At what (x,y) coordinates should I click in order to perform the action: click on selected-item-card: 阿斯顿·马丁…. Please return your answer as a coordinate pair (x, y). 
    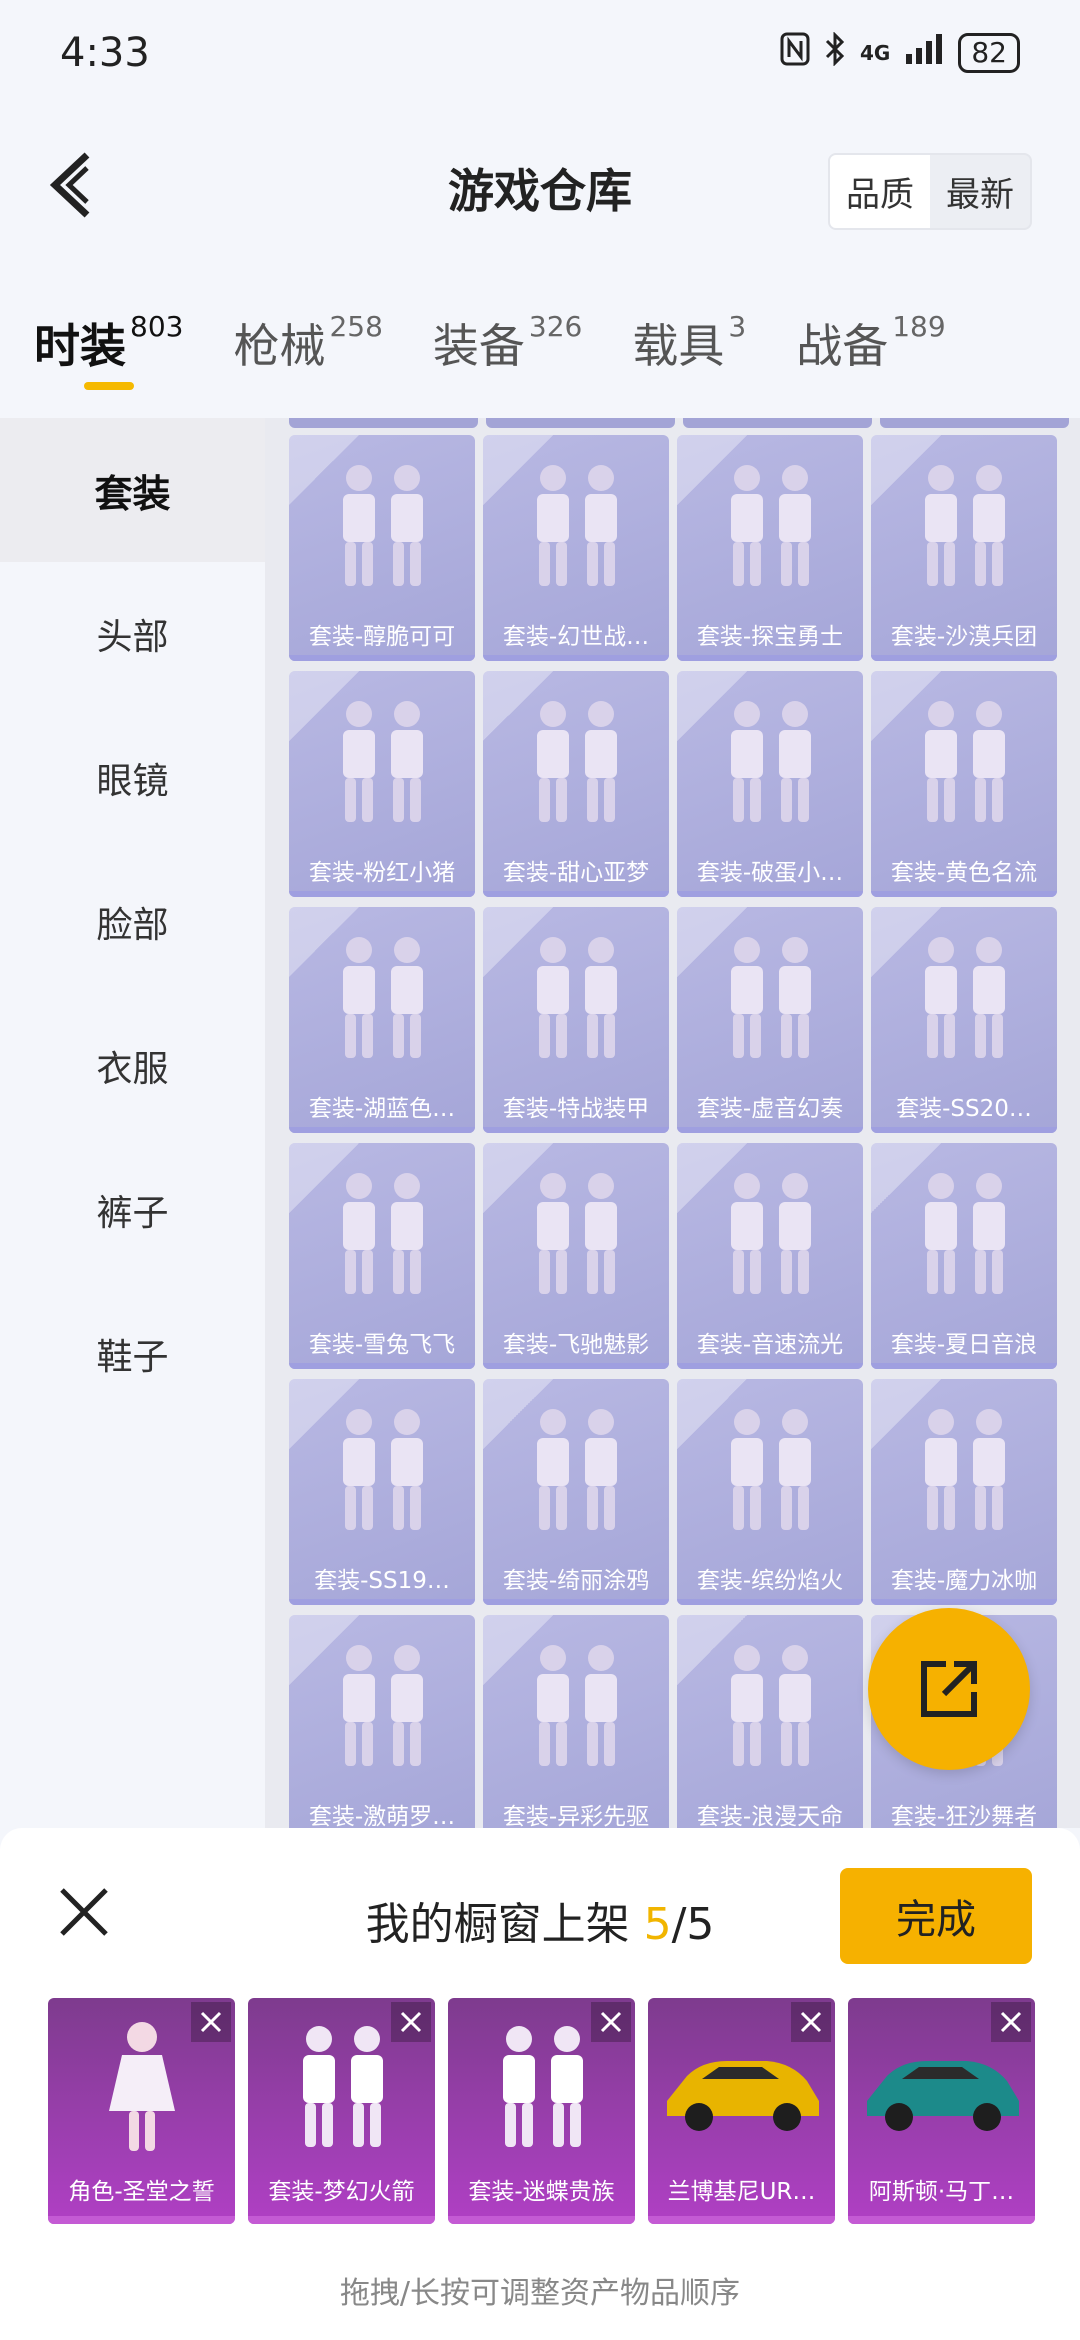
    Looking at the image, I should click on (941, 2111).